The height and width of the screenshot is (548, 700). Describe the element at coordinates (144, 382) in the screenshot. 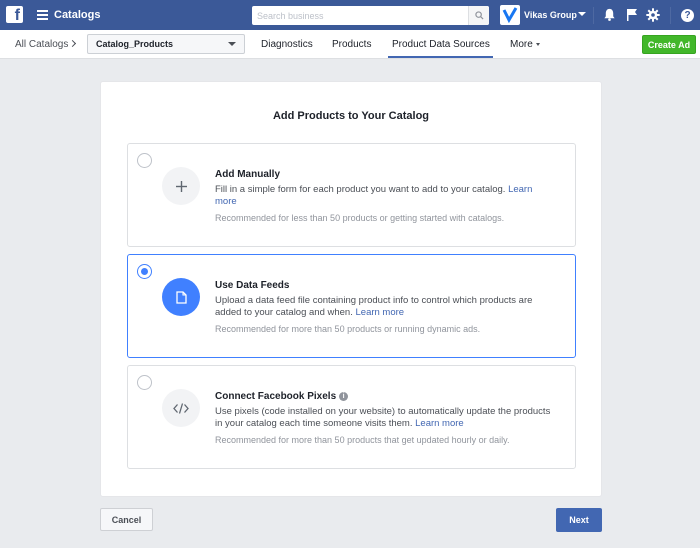

I see `radio-connect-pixels` at that location.